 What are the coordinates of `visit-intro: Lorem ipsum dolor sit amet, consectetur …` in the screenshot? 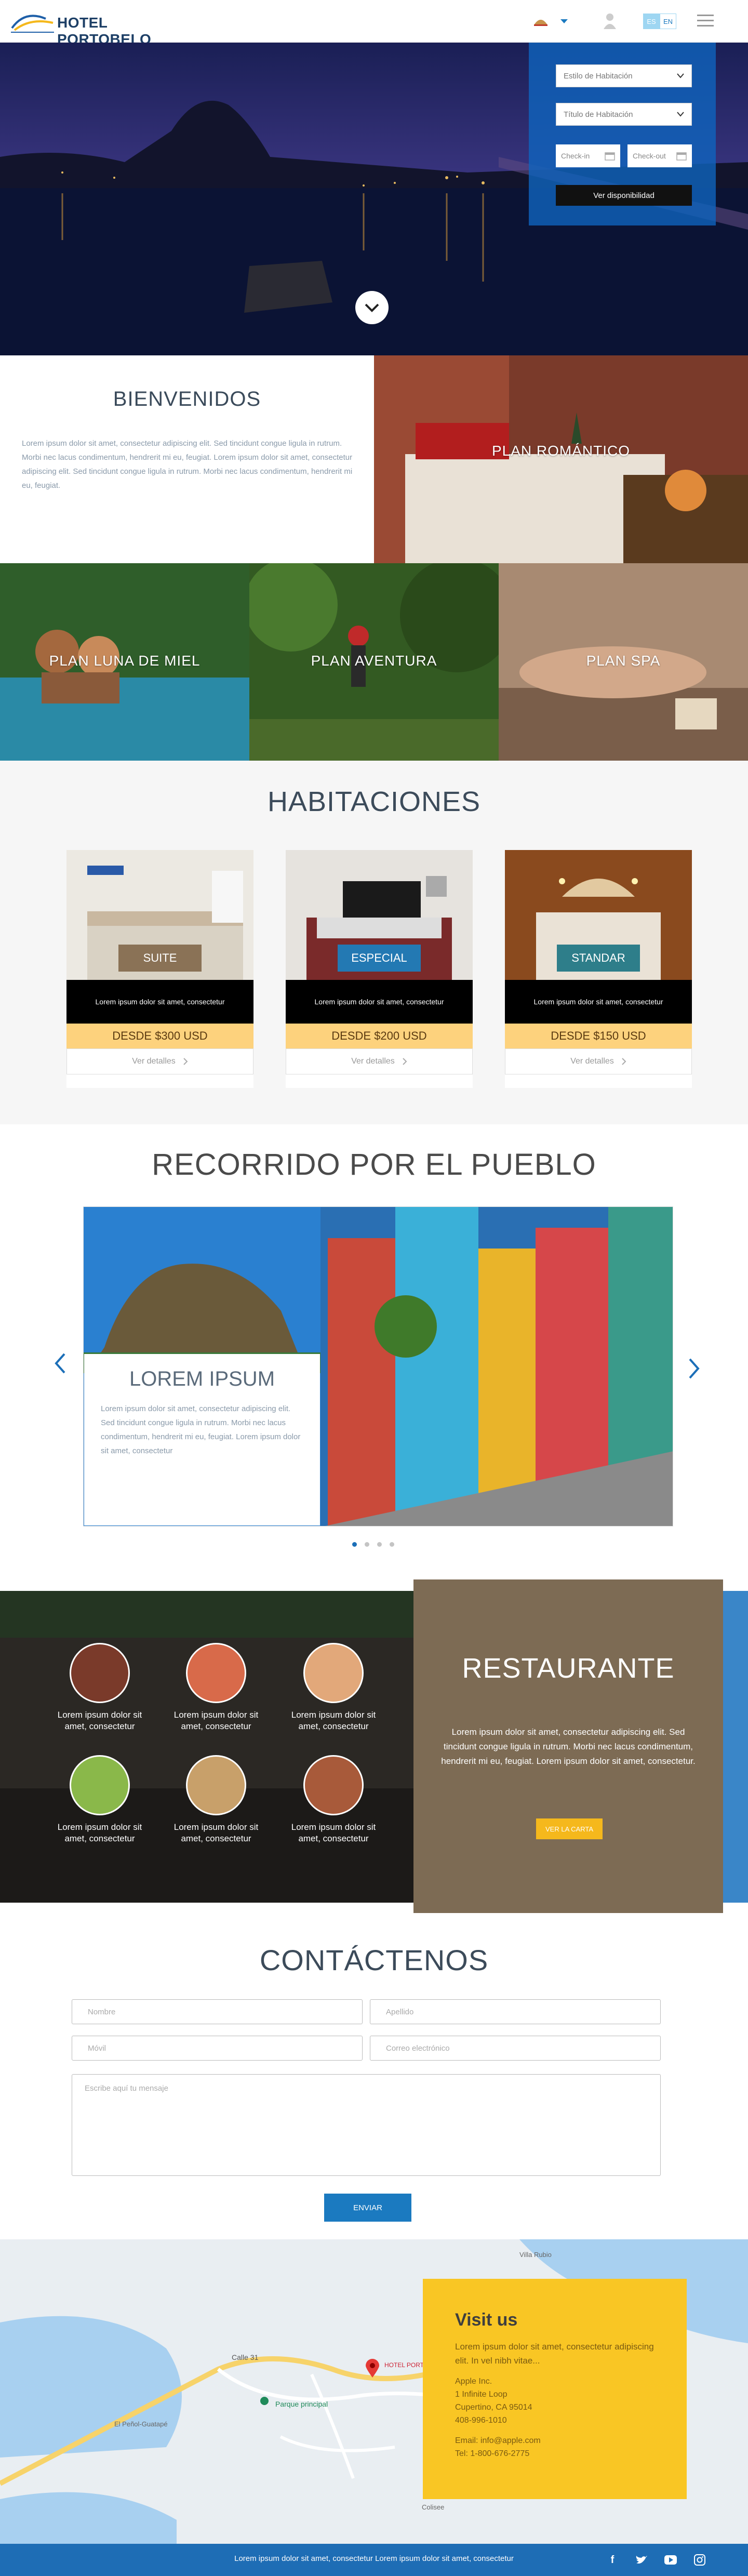 It's located at (554, 2354).